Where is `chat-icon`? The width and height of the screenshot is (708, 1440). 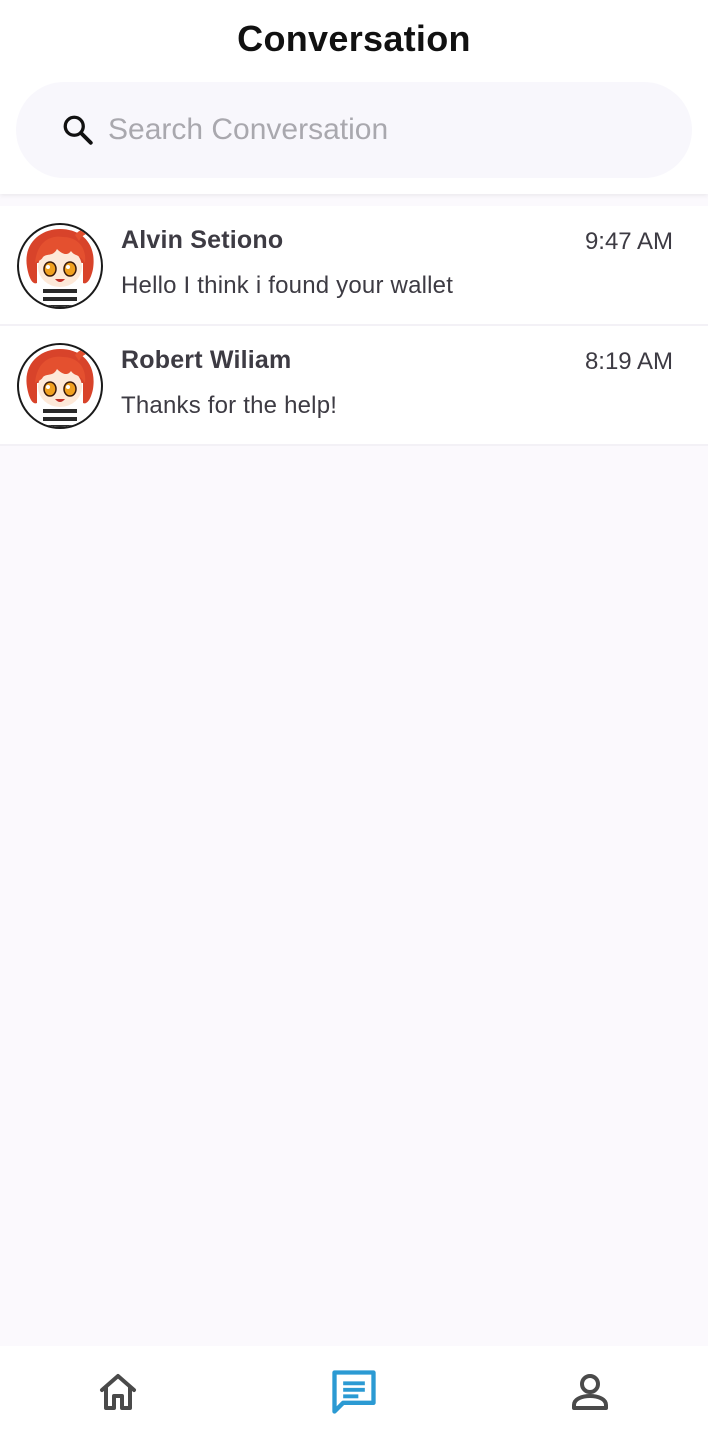 chat-icon is located at coordinates (354, 1394).